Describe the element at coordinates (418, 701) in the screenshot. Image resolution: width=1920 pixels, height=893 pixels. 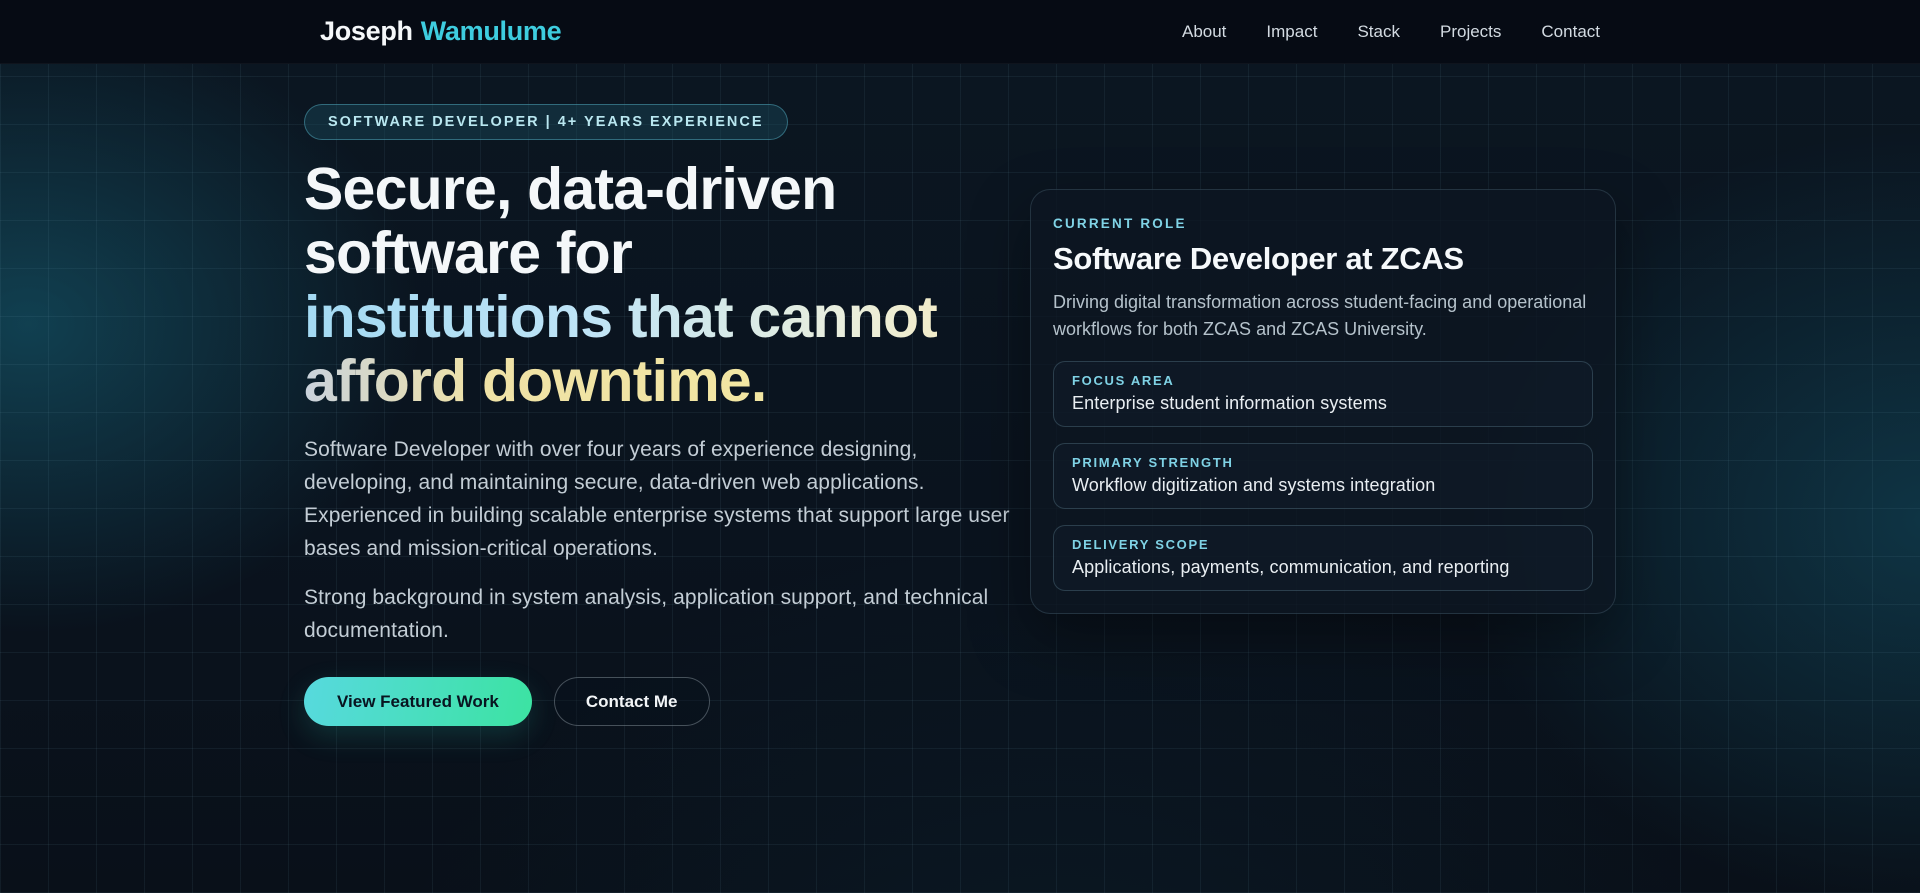
I see `view-featured-work-button: View Featured Work` at that location.